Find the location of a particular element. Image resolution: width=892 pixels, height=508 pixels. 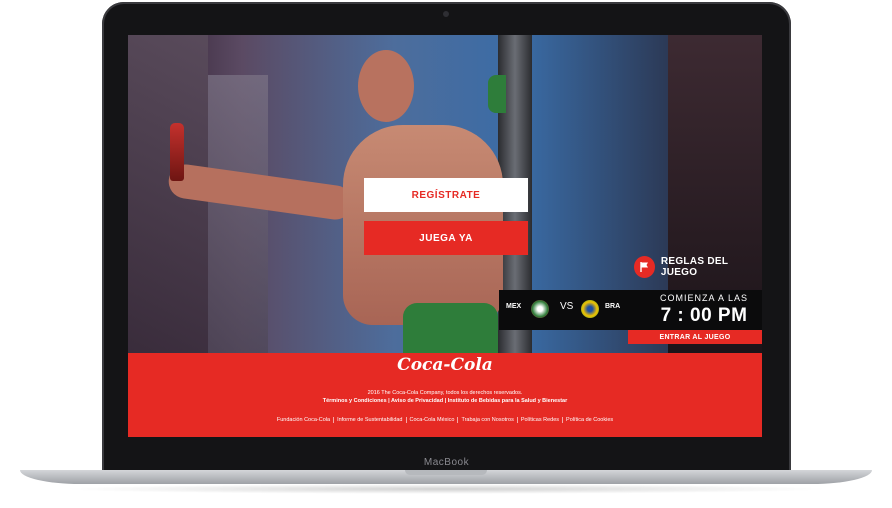

match-box: MEX VS BRA COMIENZA A LAS 7 : 00 PM is located at coordinates (630, 310).